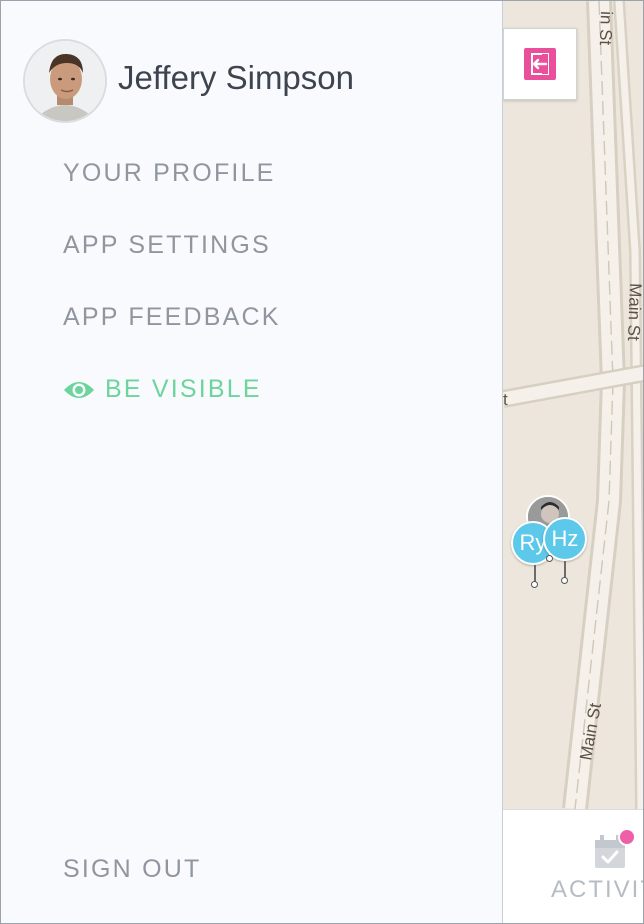  I want to click on menu-item-app-feedback: APP FEEDBACK, so click(172, 317).